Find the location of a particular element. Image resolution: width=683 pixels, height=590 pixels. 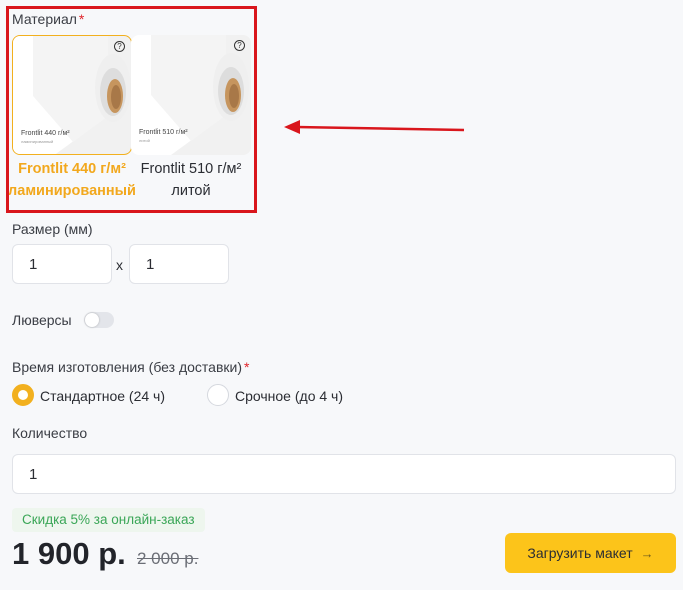

quantity-label: Количество is located at coordinates (50, 433).